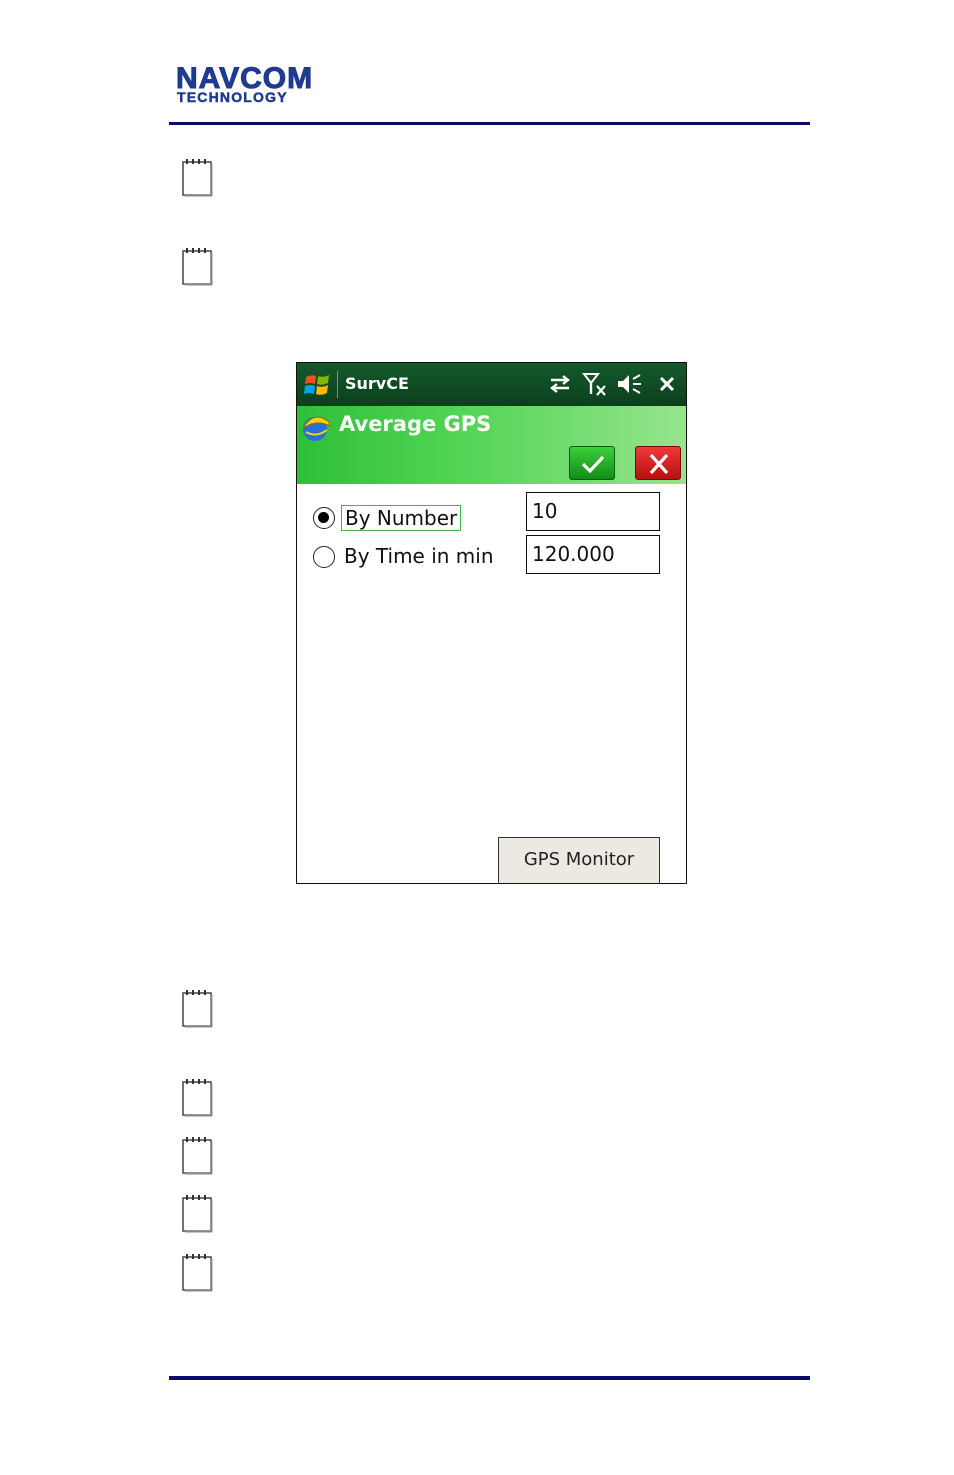 The width and height of the screenshot is (954, 1475). What do you see at coordinates (560, 384) in the screenshot?
I see `connectivity-icon` at bounding box center [560, 384].